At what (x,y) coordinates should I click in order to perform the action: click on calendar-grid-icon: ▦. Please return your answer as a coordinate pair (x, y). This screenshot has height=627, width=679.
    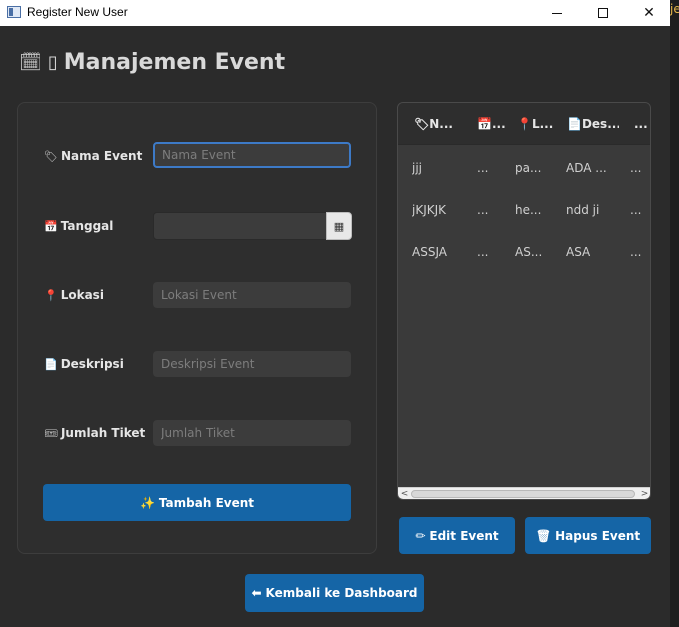
    Looking at the image, I should click on (339, 226).